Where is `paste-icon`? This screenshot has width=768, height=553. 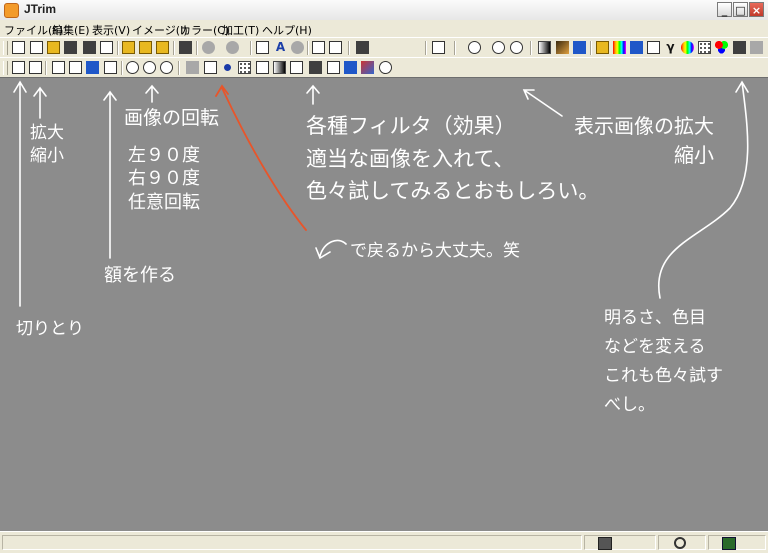
paste-icon is located at coordinates (145, 47).